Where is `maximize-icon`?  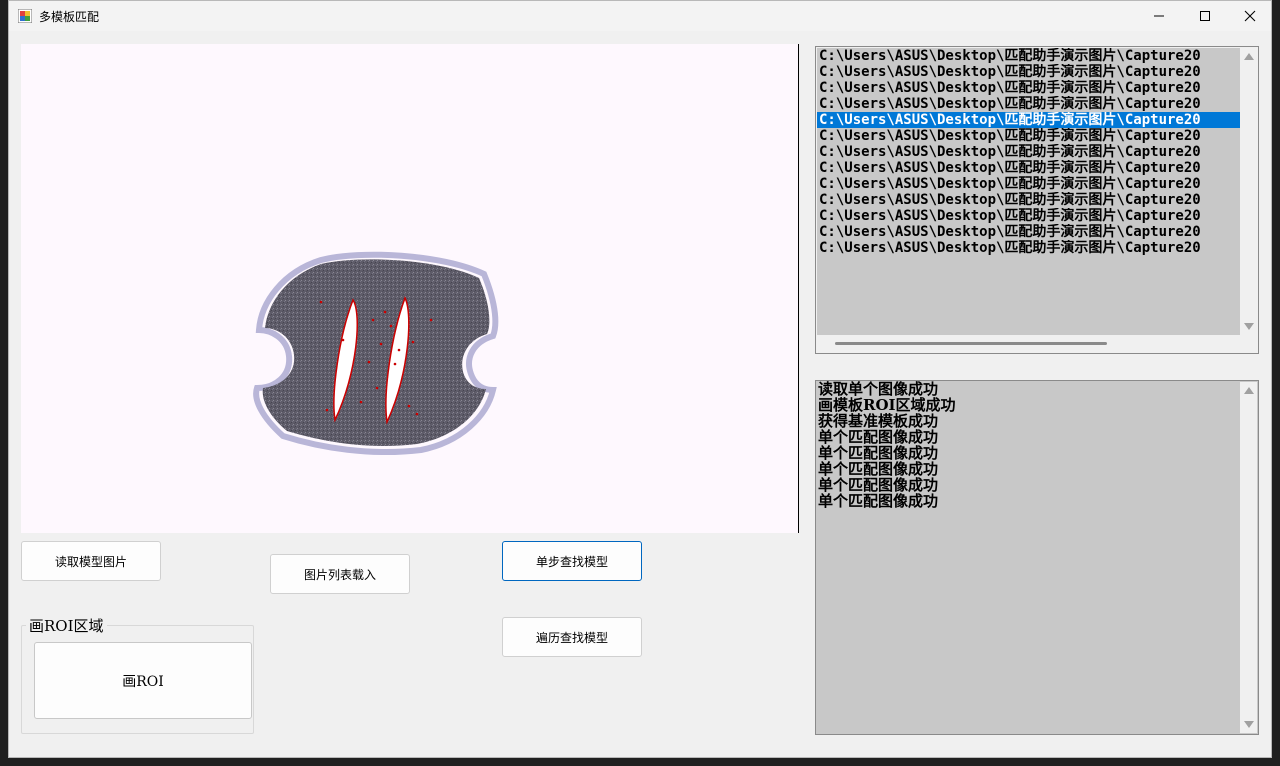
maximize-icon is located at coordinates (1205, 16).